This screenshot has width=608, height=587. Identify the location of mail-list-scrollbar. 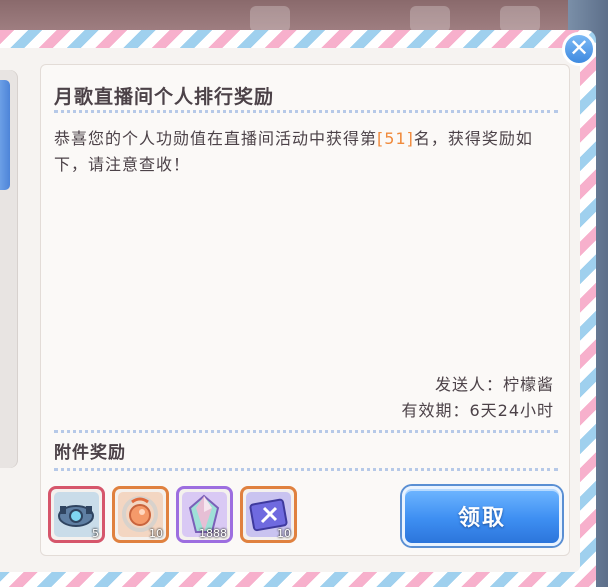
(5, 135).